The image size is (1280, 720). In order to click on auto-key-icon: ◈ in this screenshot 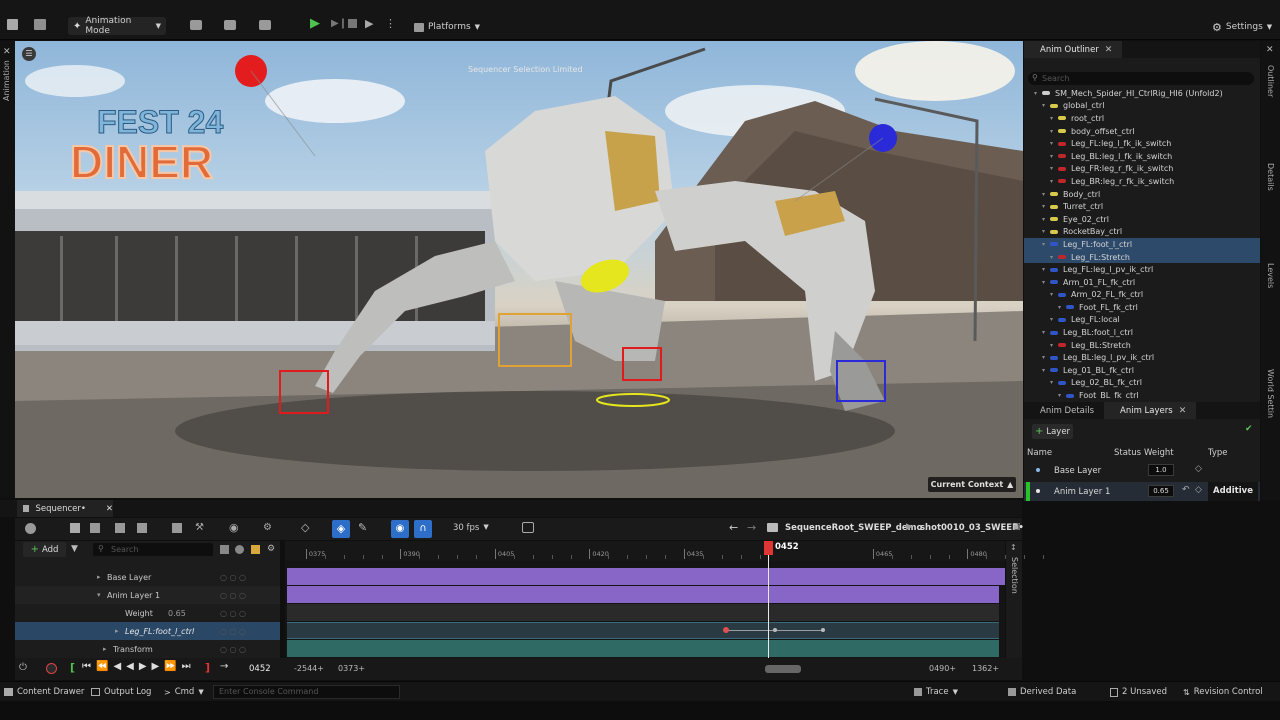, I will do `click(341, 529)`.